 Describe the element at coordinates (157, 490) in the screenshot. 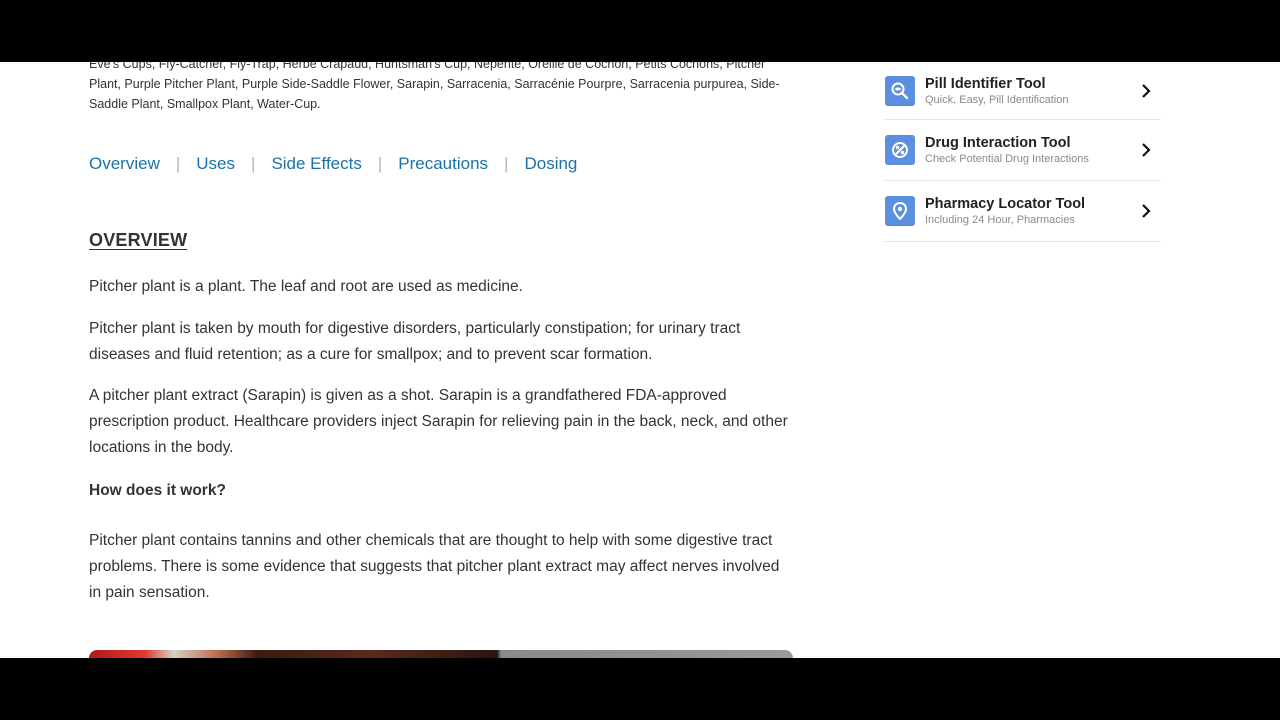

I see `subheading-how-it-works: How does it work?` at that location.